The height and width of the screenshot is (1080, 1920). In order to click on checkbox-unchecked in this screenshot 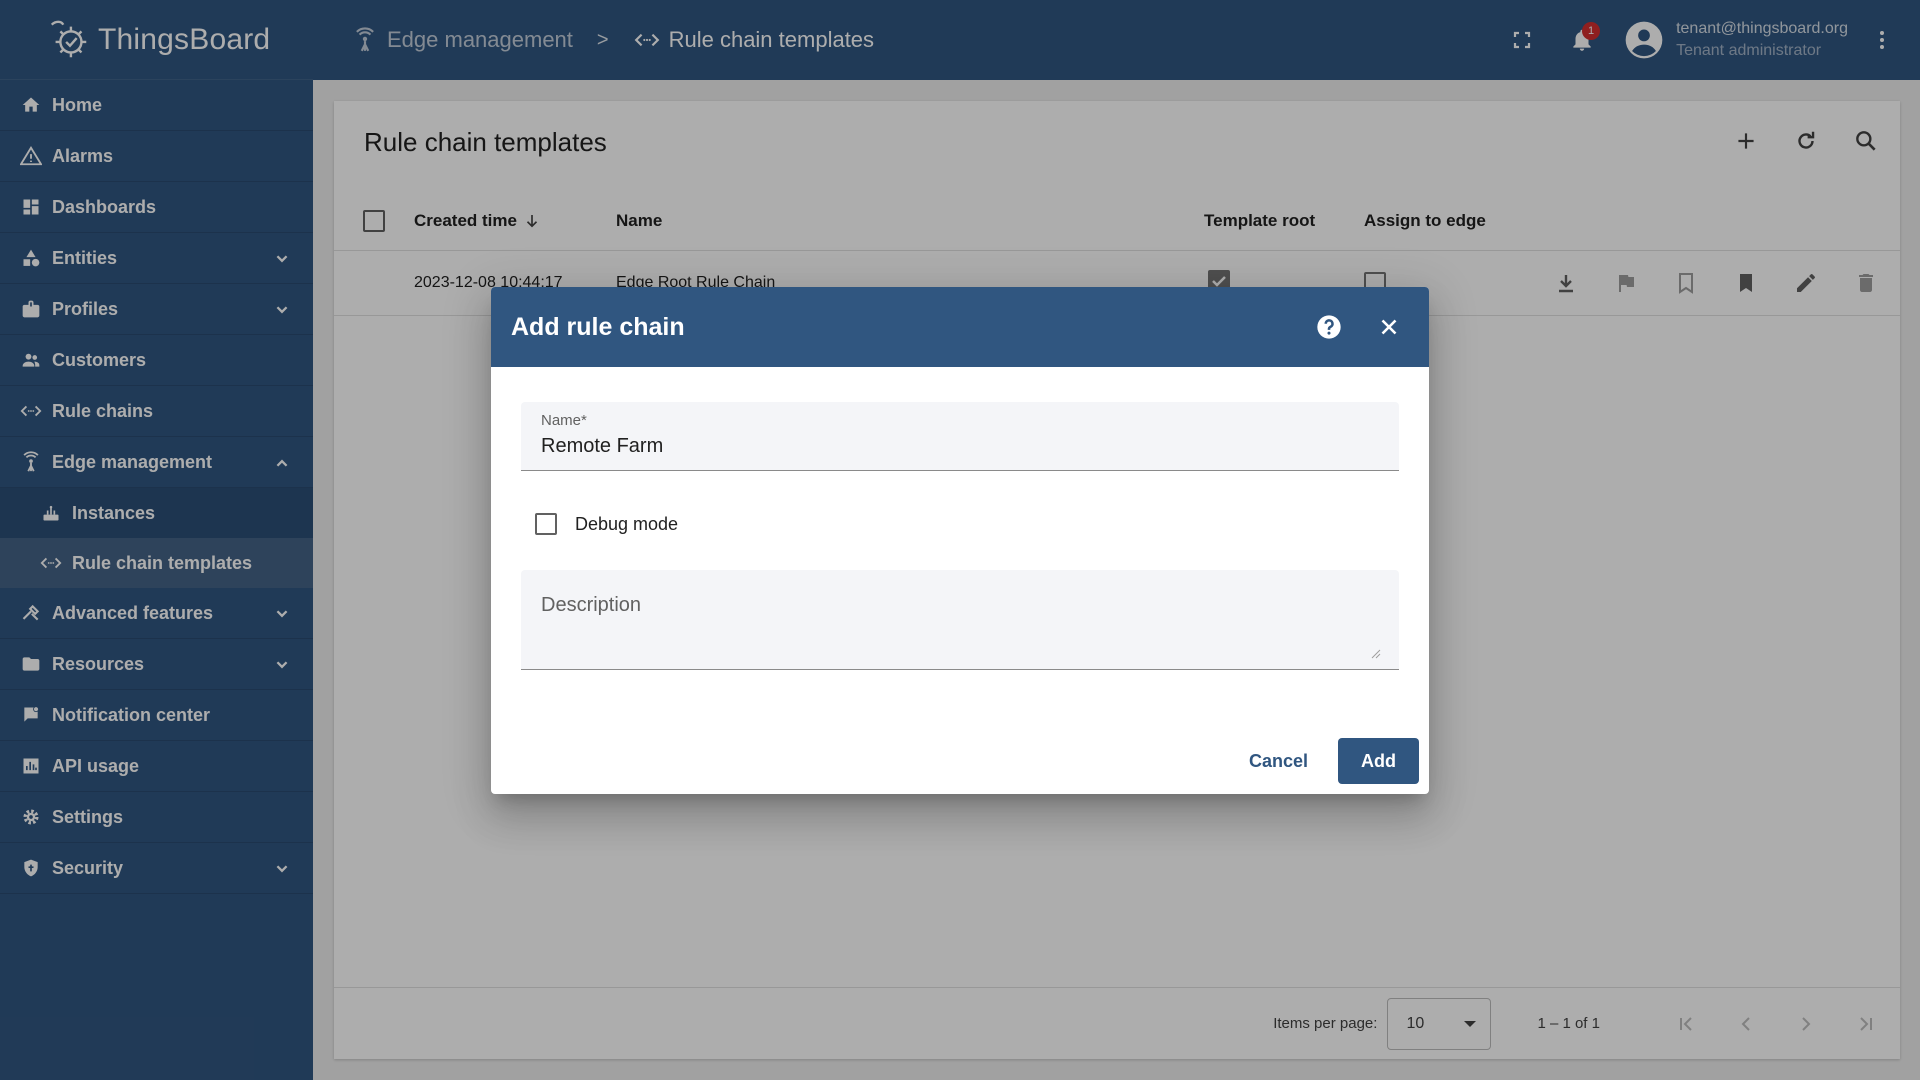, I will do `click(546, 524)`.